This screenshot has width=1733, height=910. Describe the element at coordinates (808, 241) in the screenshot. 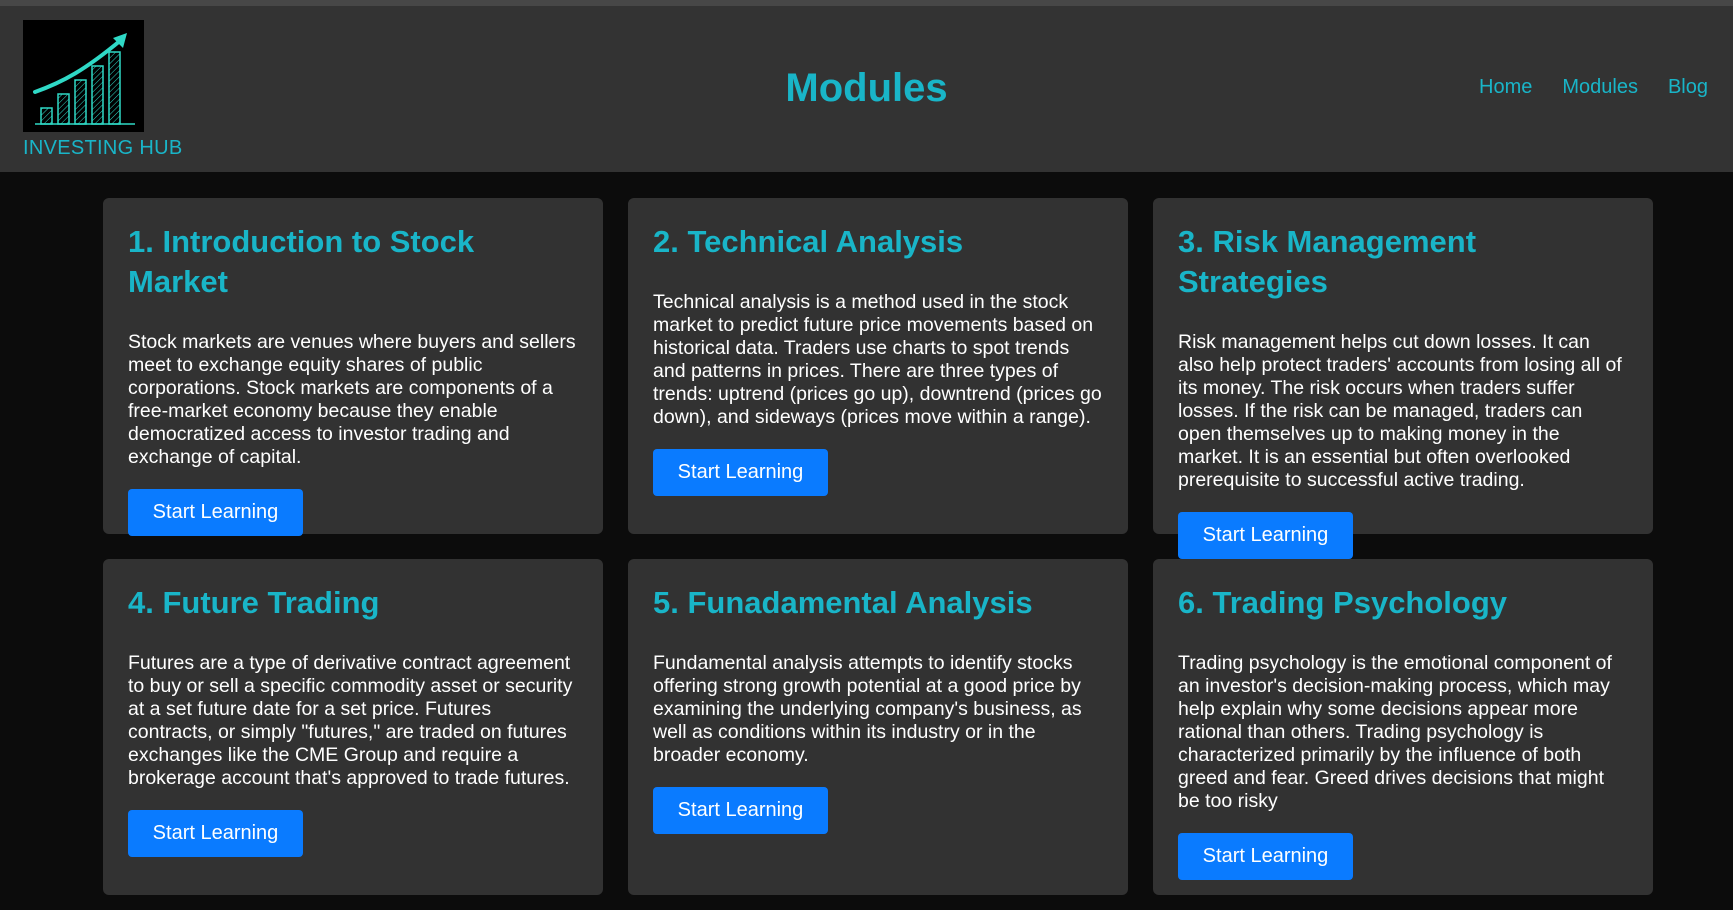

I see `module-title: 2. Technical Analysis` at that location.